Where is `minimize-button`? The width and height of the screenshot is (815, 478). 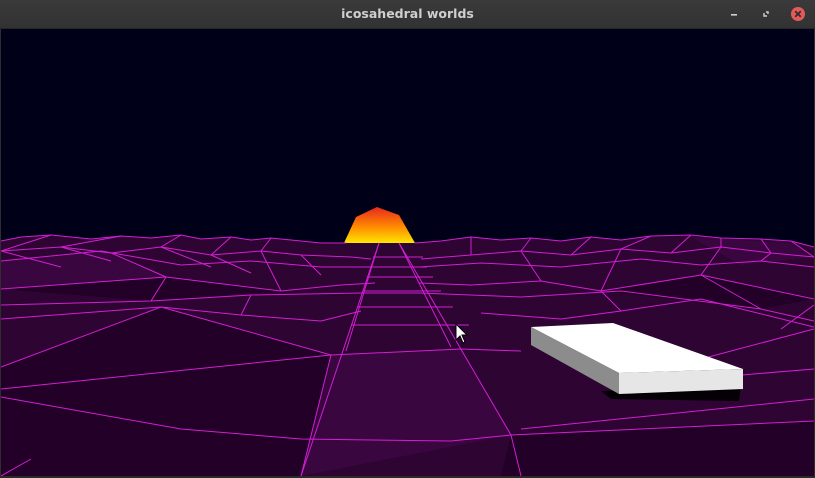
minimize-button is located at coordinates (734, 14).